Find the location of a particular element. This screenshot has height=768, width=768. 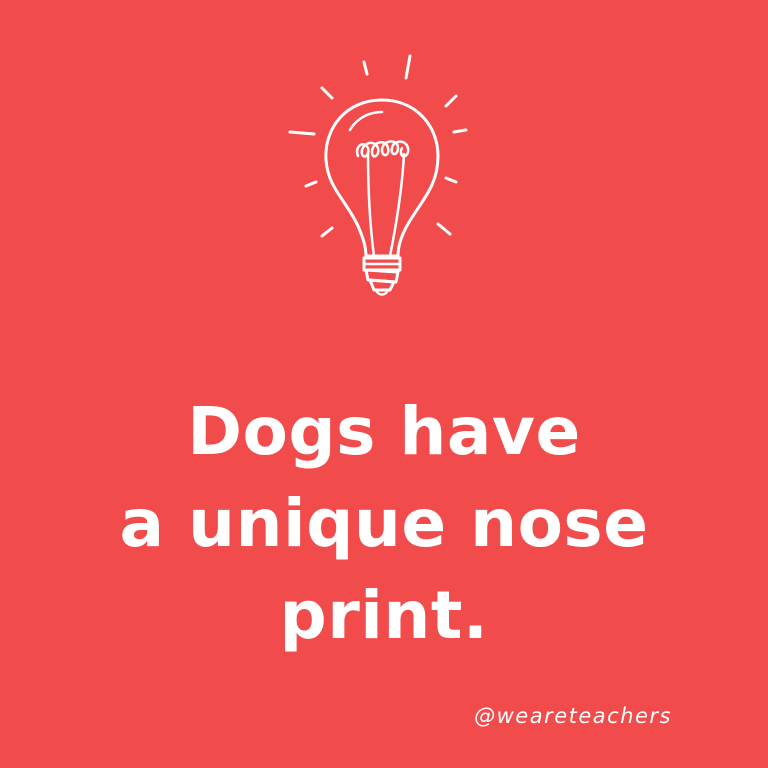

fact-line-2: a unique nose is located at coordinates (384, 523).